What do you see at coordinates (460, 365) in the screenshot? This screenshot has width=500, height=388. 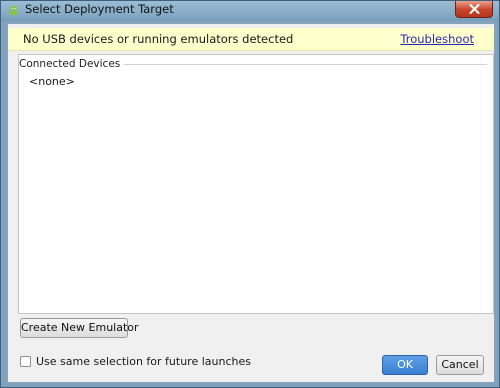 I see `cancel-button: Cancel` at bounding box center [460, 365].